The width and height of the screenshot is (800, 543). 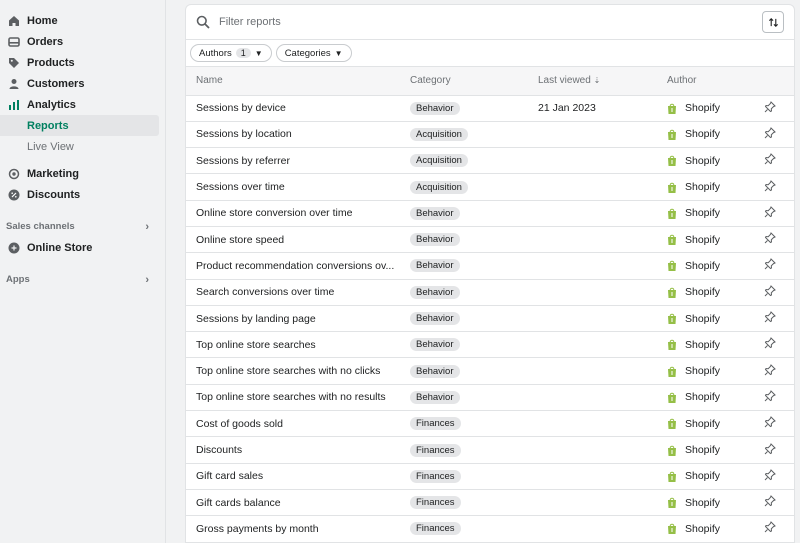 I want to click on report-name: Gift cards balance, so click(x=293, y=502).